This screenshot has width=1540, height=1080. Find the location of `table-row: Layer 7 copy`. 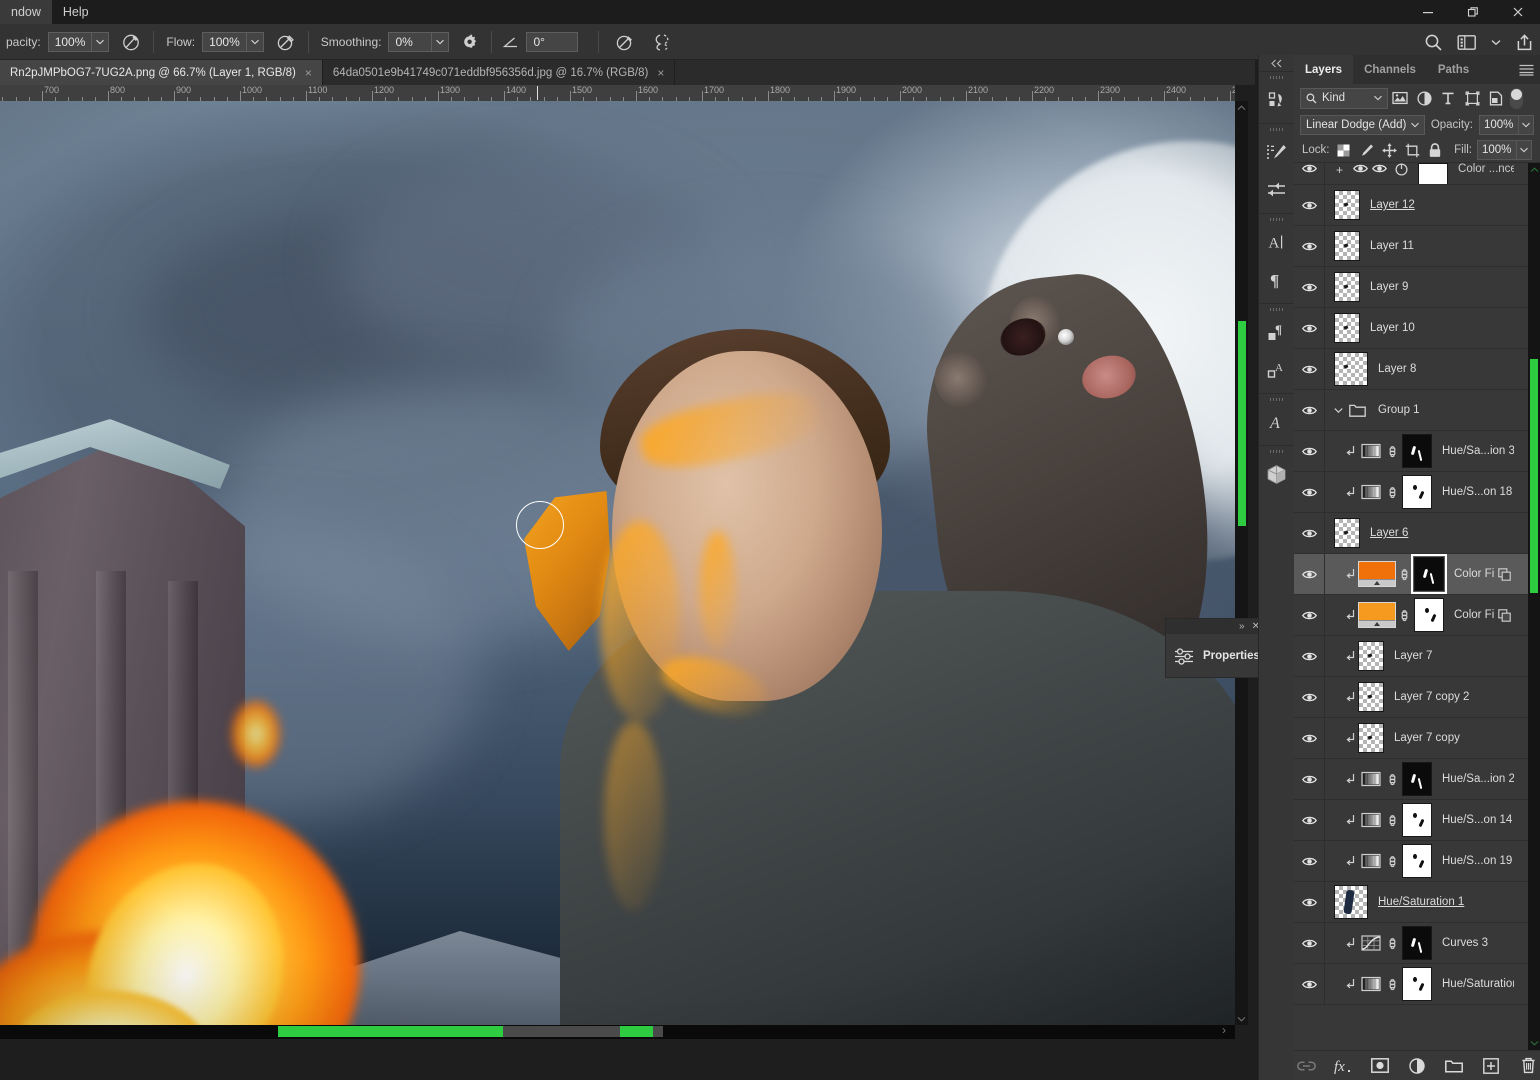

table-row: Layer 7 copy is located at coordinates (1411, 738).